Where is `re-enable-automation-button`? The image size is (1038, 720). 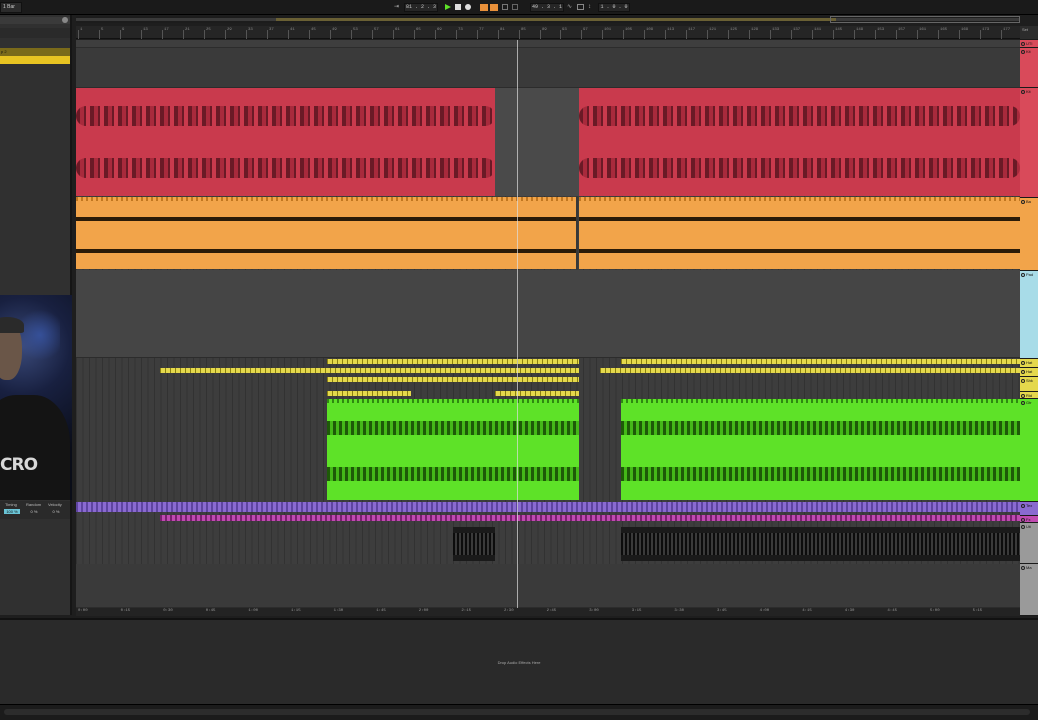
re-enable-automation-button is located at coordinates (494, 7).